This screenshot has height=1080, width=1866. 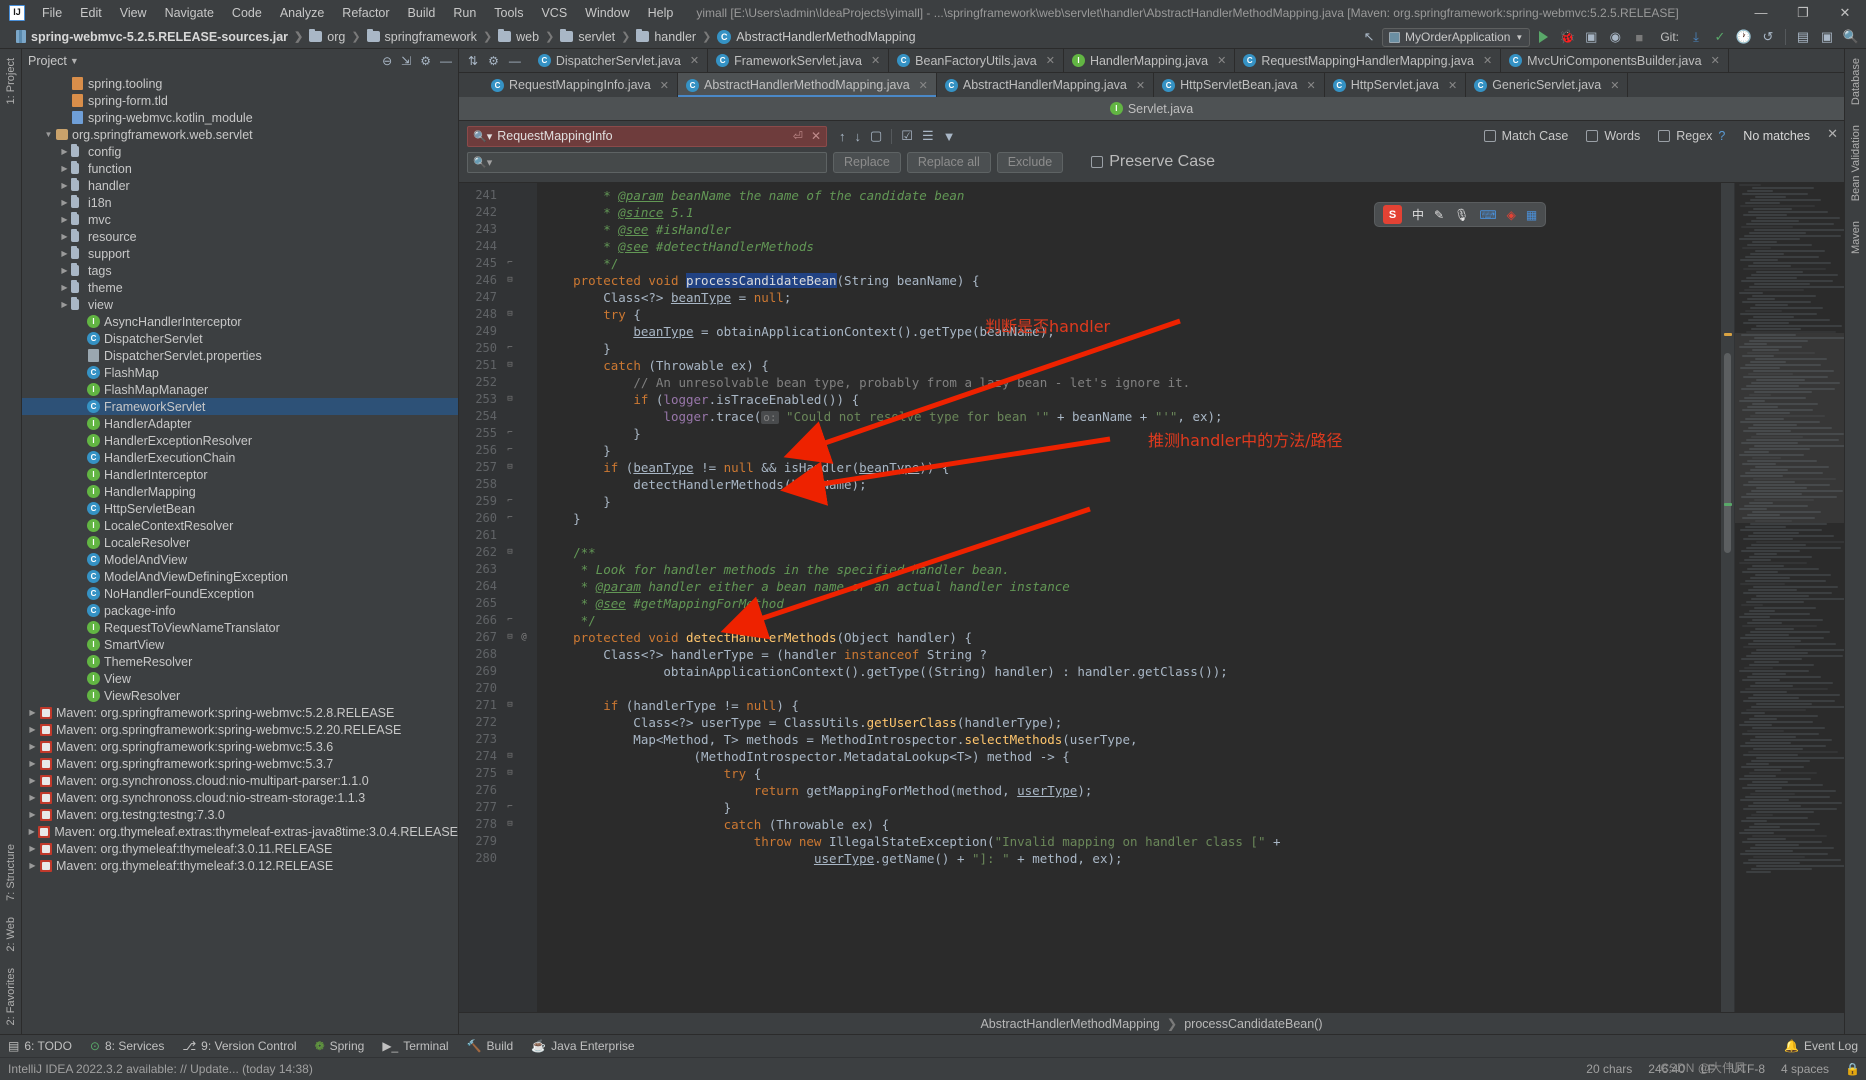 I want to click on gutter-line: 265, so click(x=498, y=603).